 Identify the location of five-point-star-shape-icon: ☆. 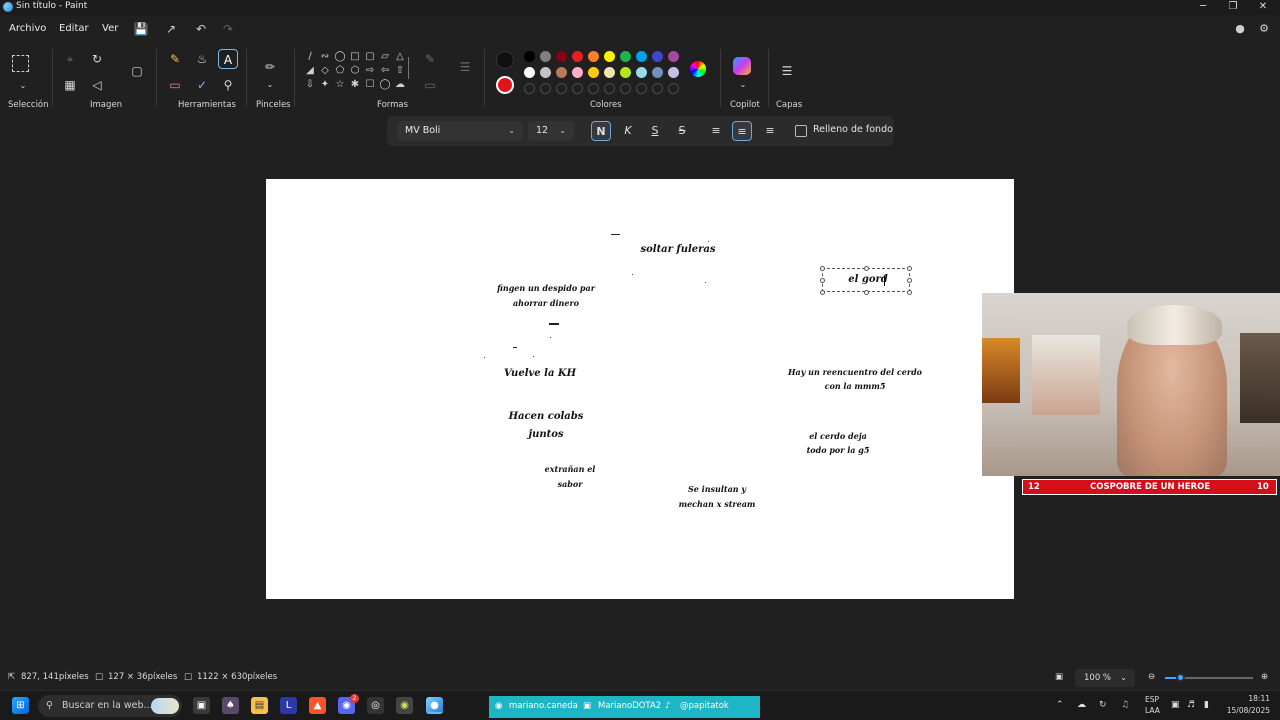
(340, 85).